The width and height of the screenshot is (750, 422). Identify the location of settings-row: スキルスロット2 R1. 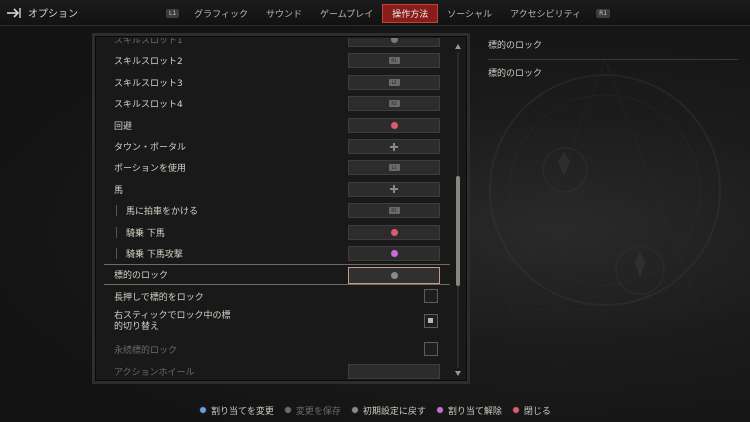
(277, 60).